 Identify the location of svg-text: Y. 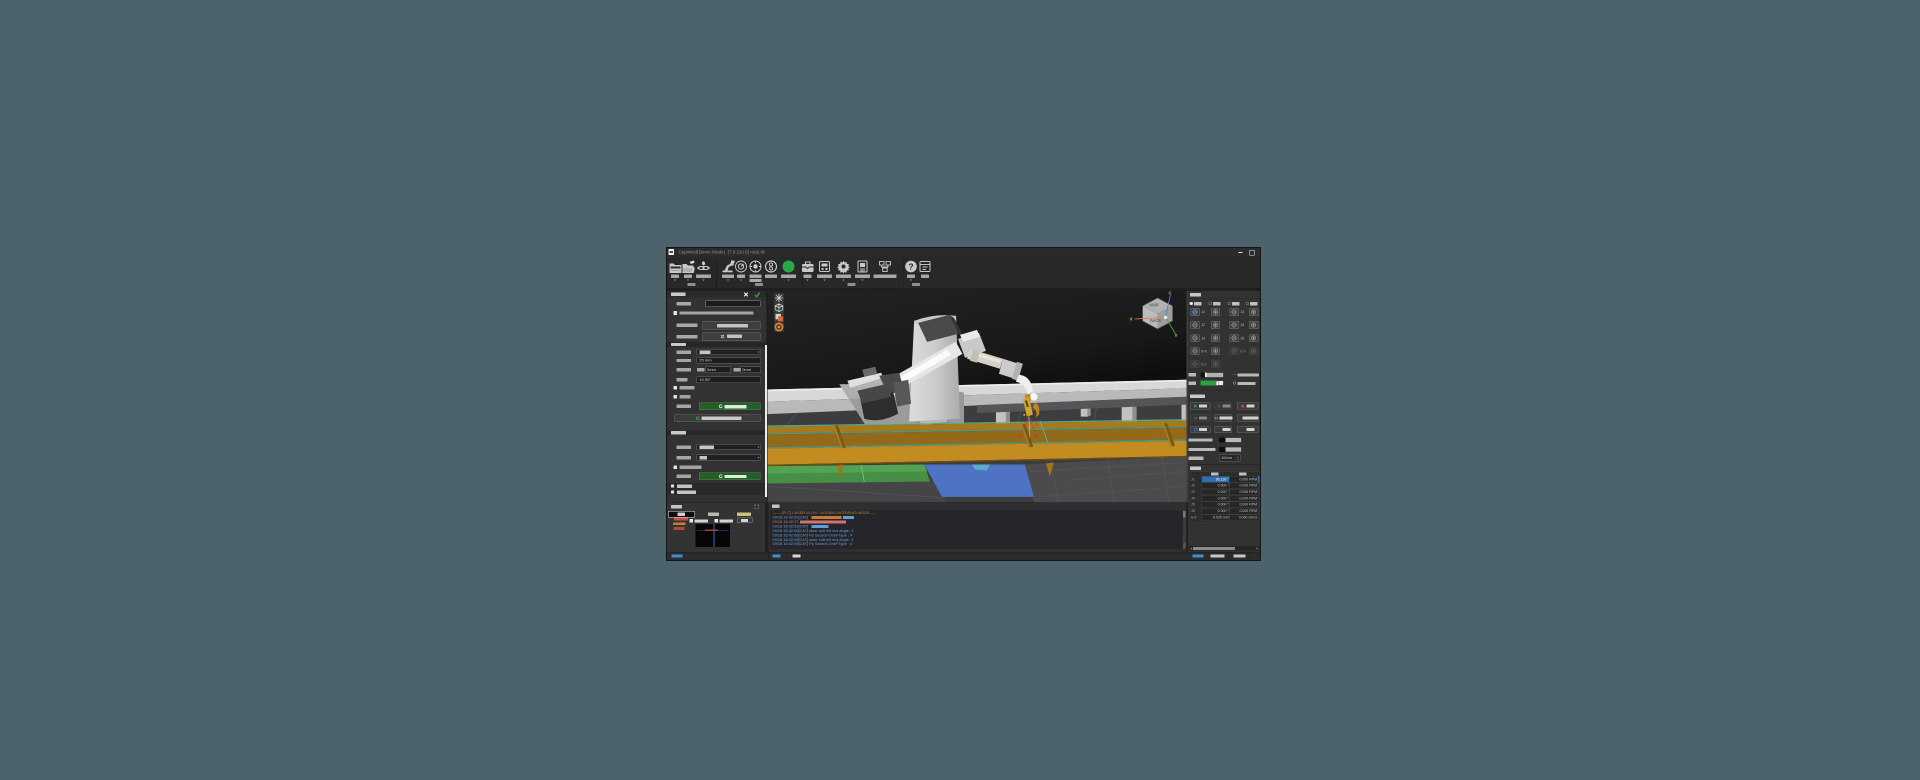
(1176, 335).